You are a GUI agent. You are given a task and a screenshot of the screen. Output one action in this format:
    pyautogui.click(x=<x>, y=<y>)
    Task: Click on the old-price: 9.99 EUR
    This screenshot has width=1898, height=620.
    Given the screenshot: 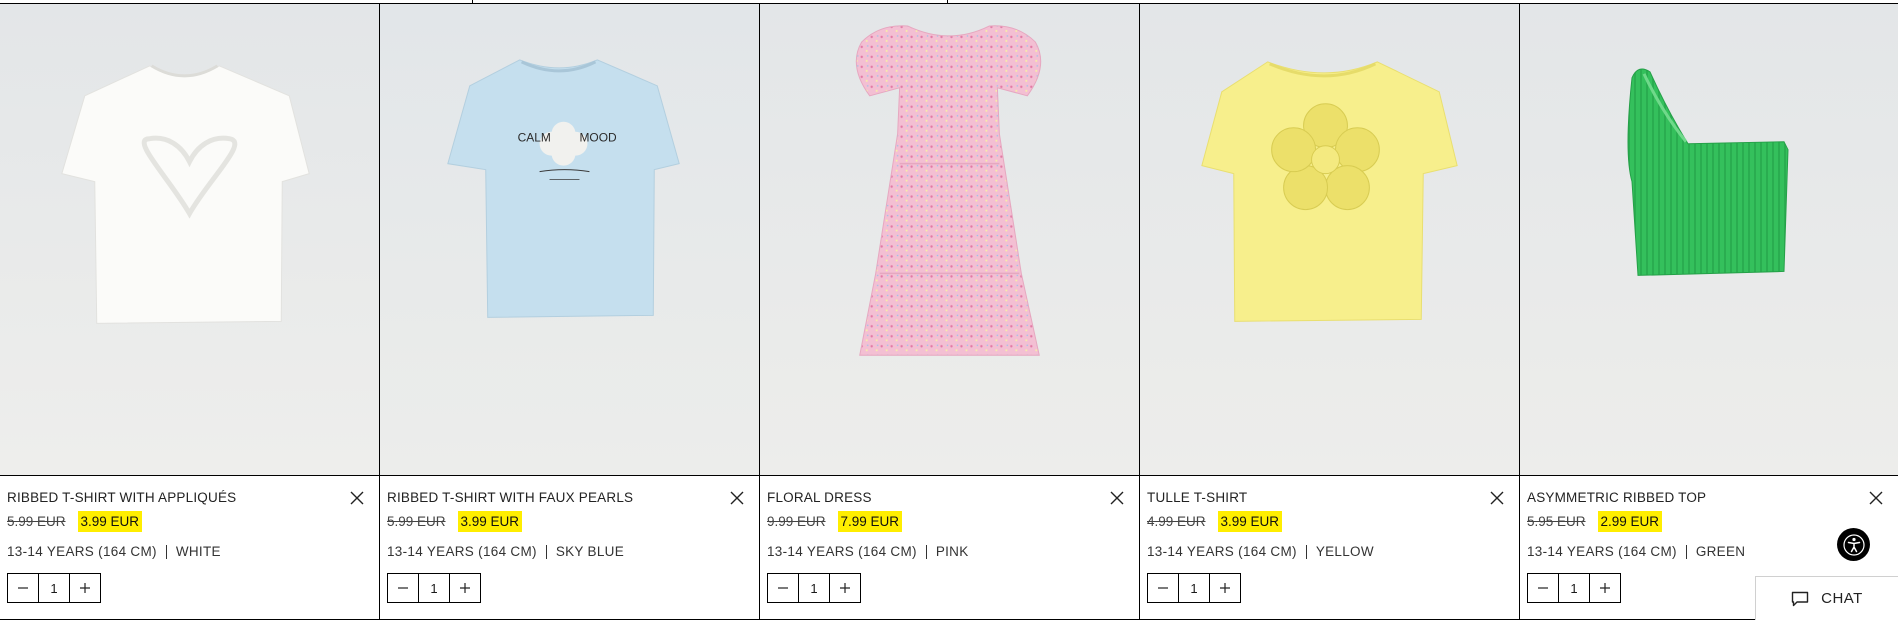 What is the action you would take?
    pyautogui.click(x=796, y=521)
    